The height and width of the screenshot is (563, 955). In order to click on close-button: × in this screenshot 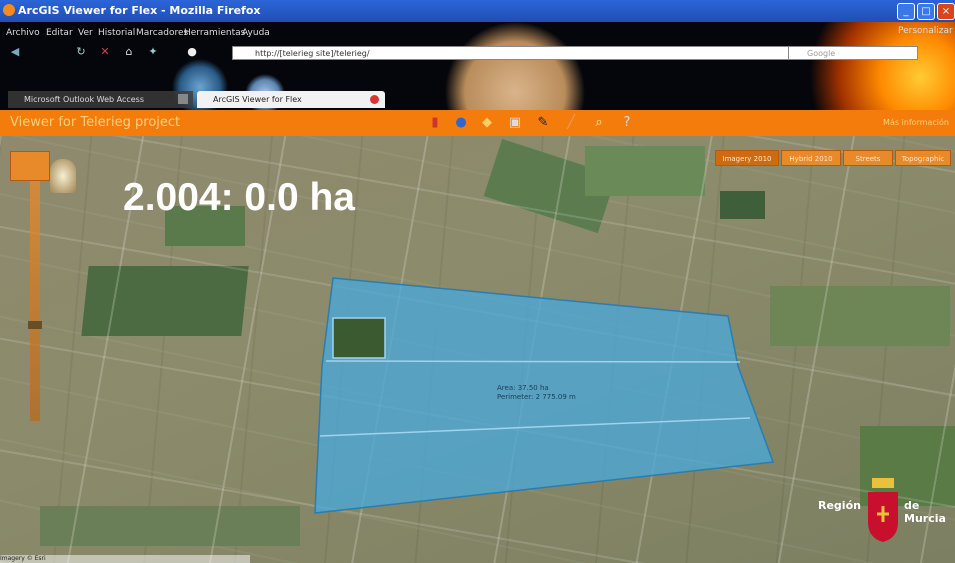, I will do `click(946, 11)`.